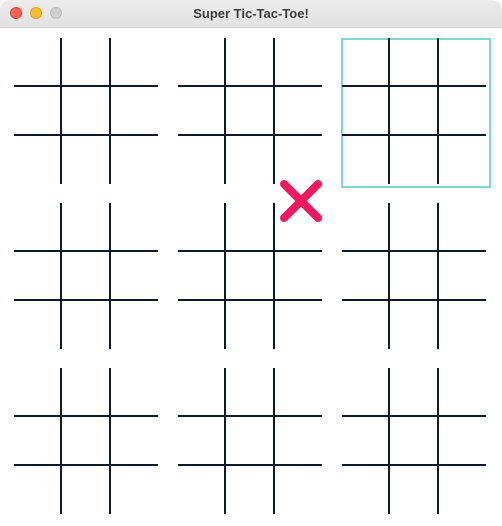 This screenshot has width=502, height=526. I want to click on window-title: Super Tic-Tac-Toe!, so click(251, 13).